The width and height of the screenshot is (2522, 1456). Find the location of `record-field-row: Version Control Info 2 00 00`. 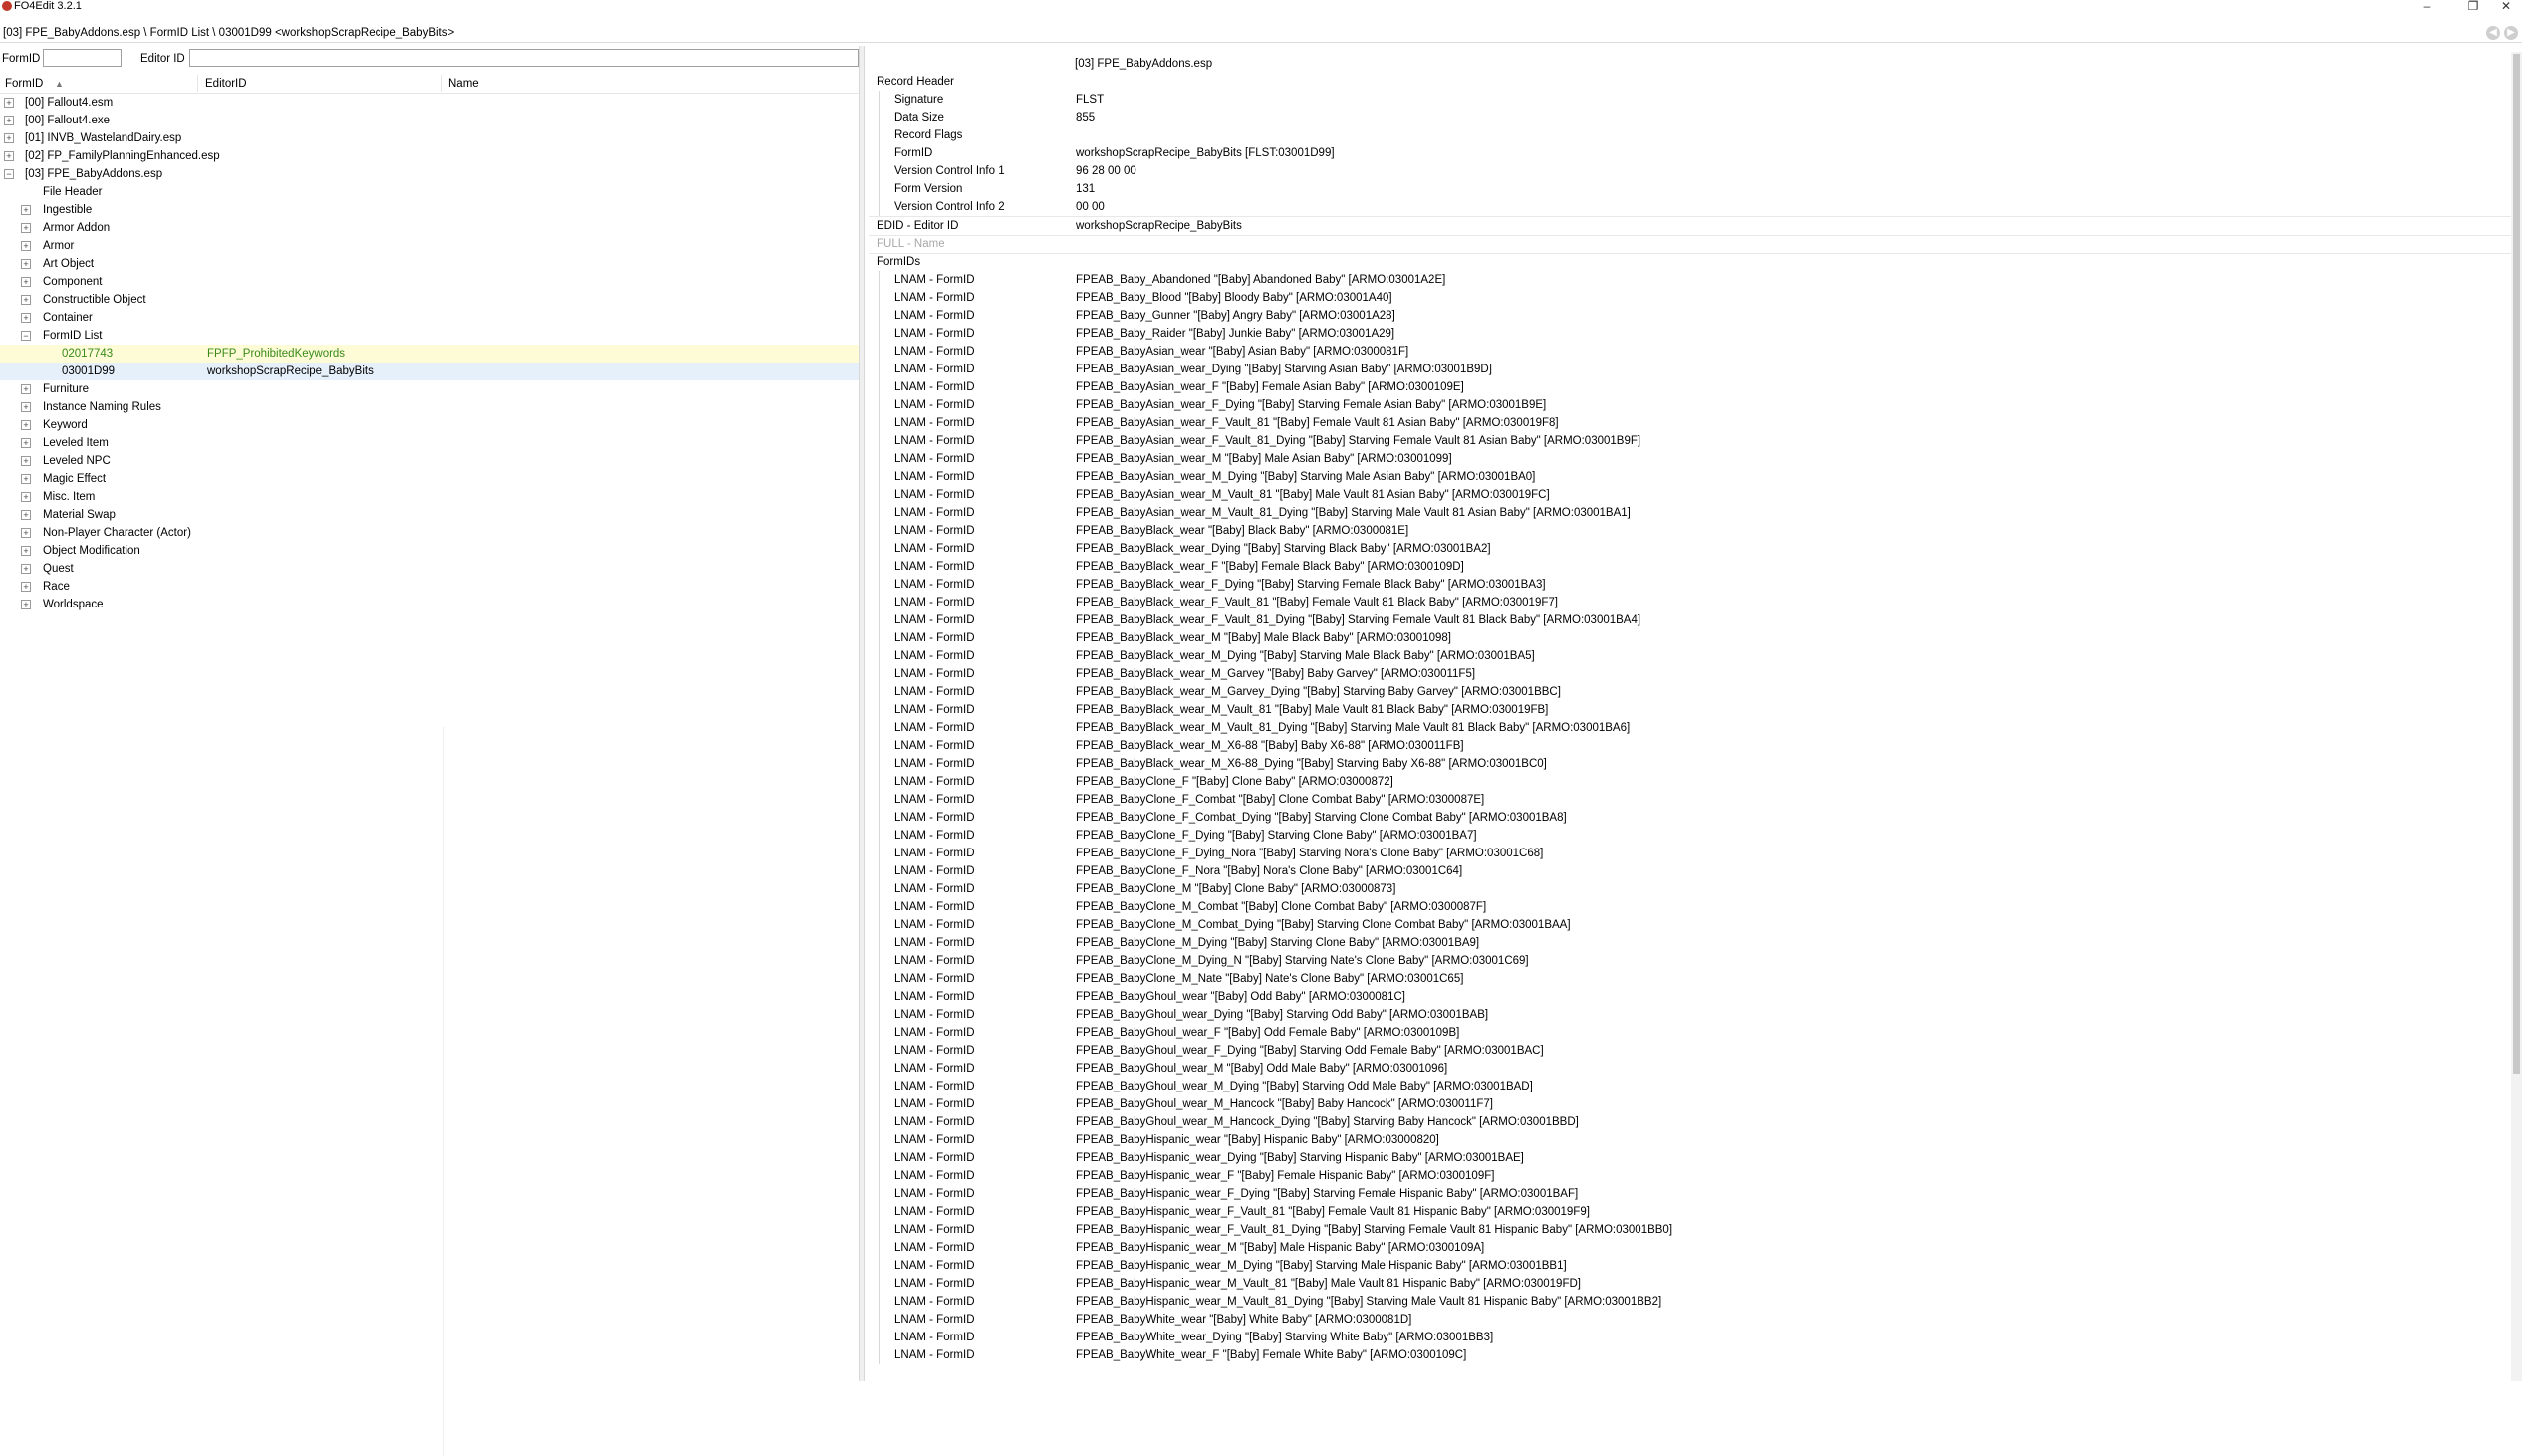

record-field-row: Version Control Info 2 00 00 is located at coordinates (1690, 207).